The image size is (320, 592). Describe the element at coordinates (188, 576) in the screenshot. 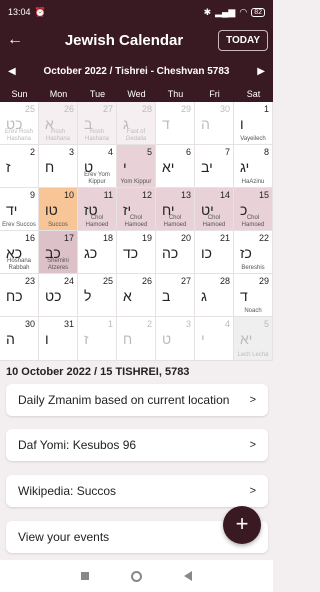

I see `back-icon` at that location.